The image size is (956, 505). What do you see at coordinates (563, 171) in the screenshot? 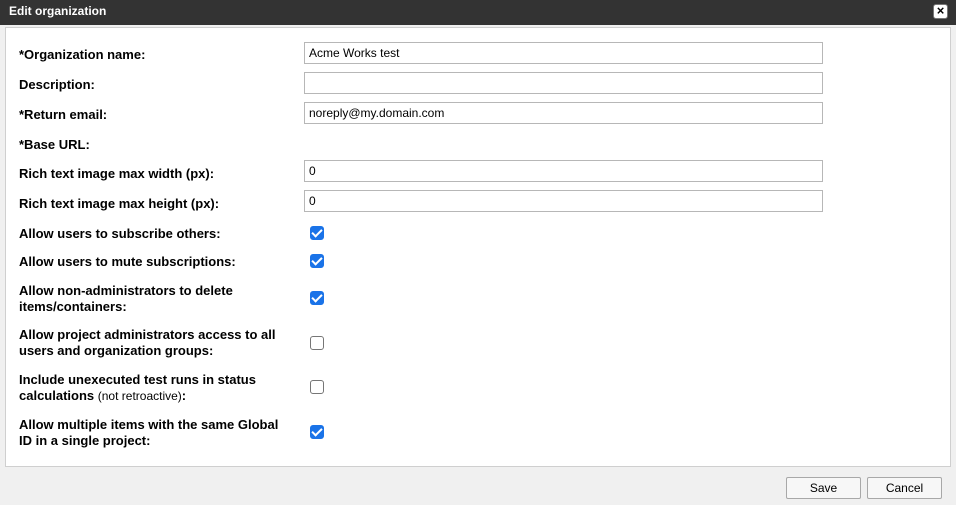
I see `max-width-input` at bounding box center [563, 171].